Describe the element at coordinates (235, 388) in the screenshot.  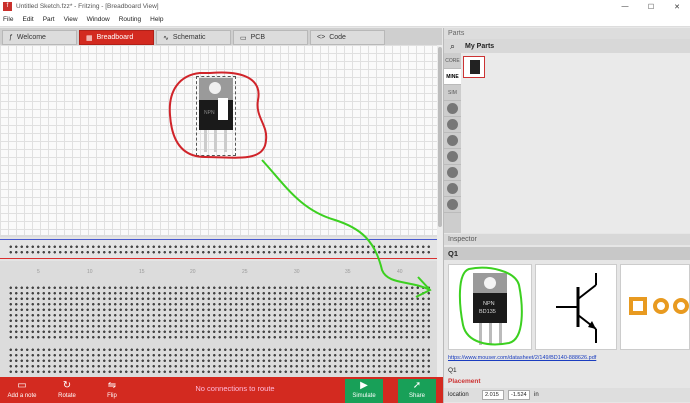
I see `routing-status-message: No connections to route` at that location.